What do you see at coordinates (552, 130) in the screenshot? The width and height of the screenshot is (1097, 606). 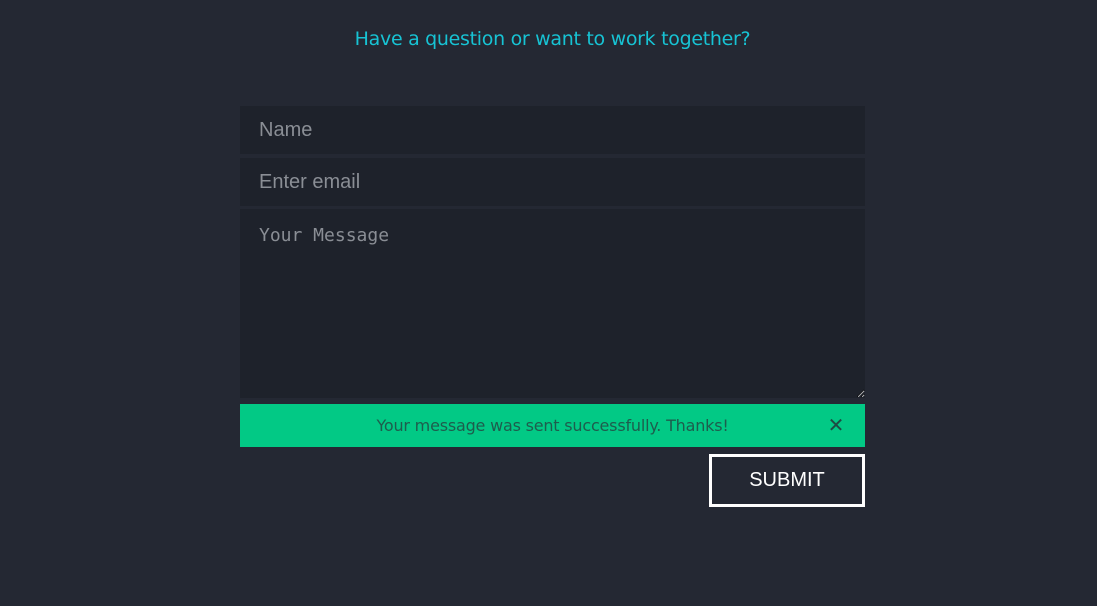 I see `name-input` at bounding box center [552, 130].